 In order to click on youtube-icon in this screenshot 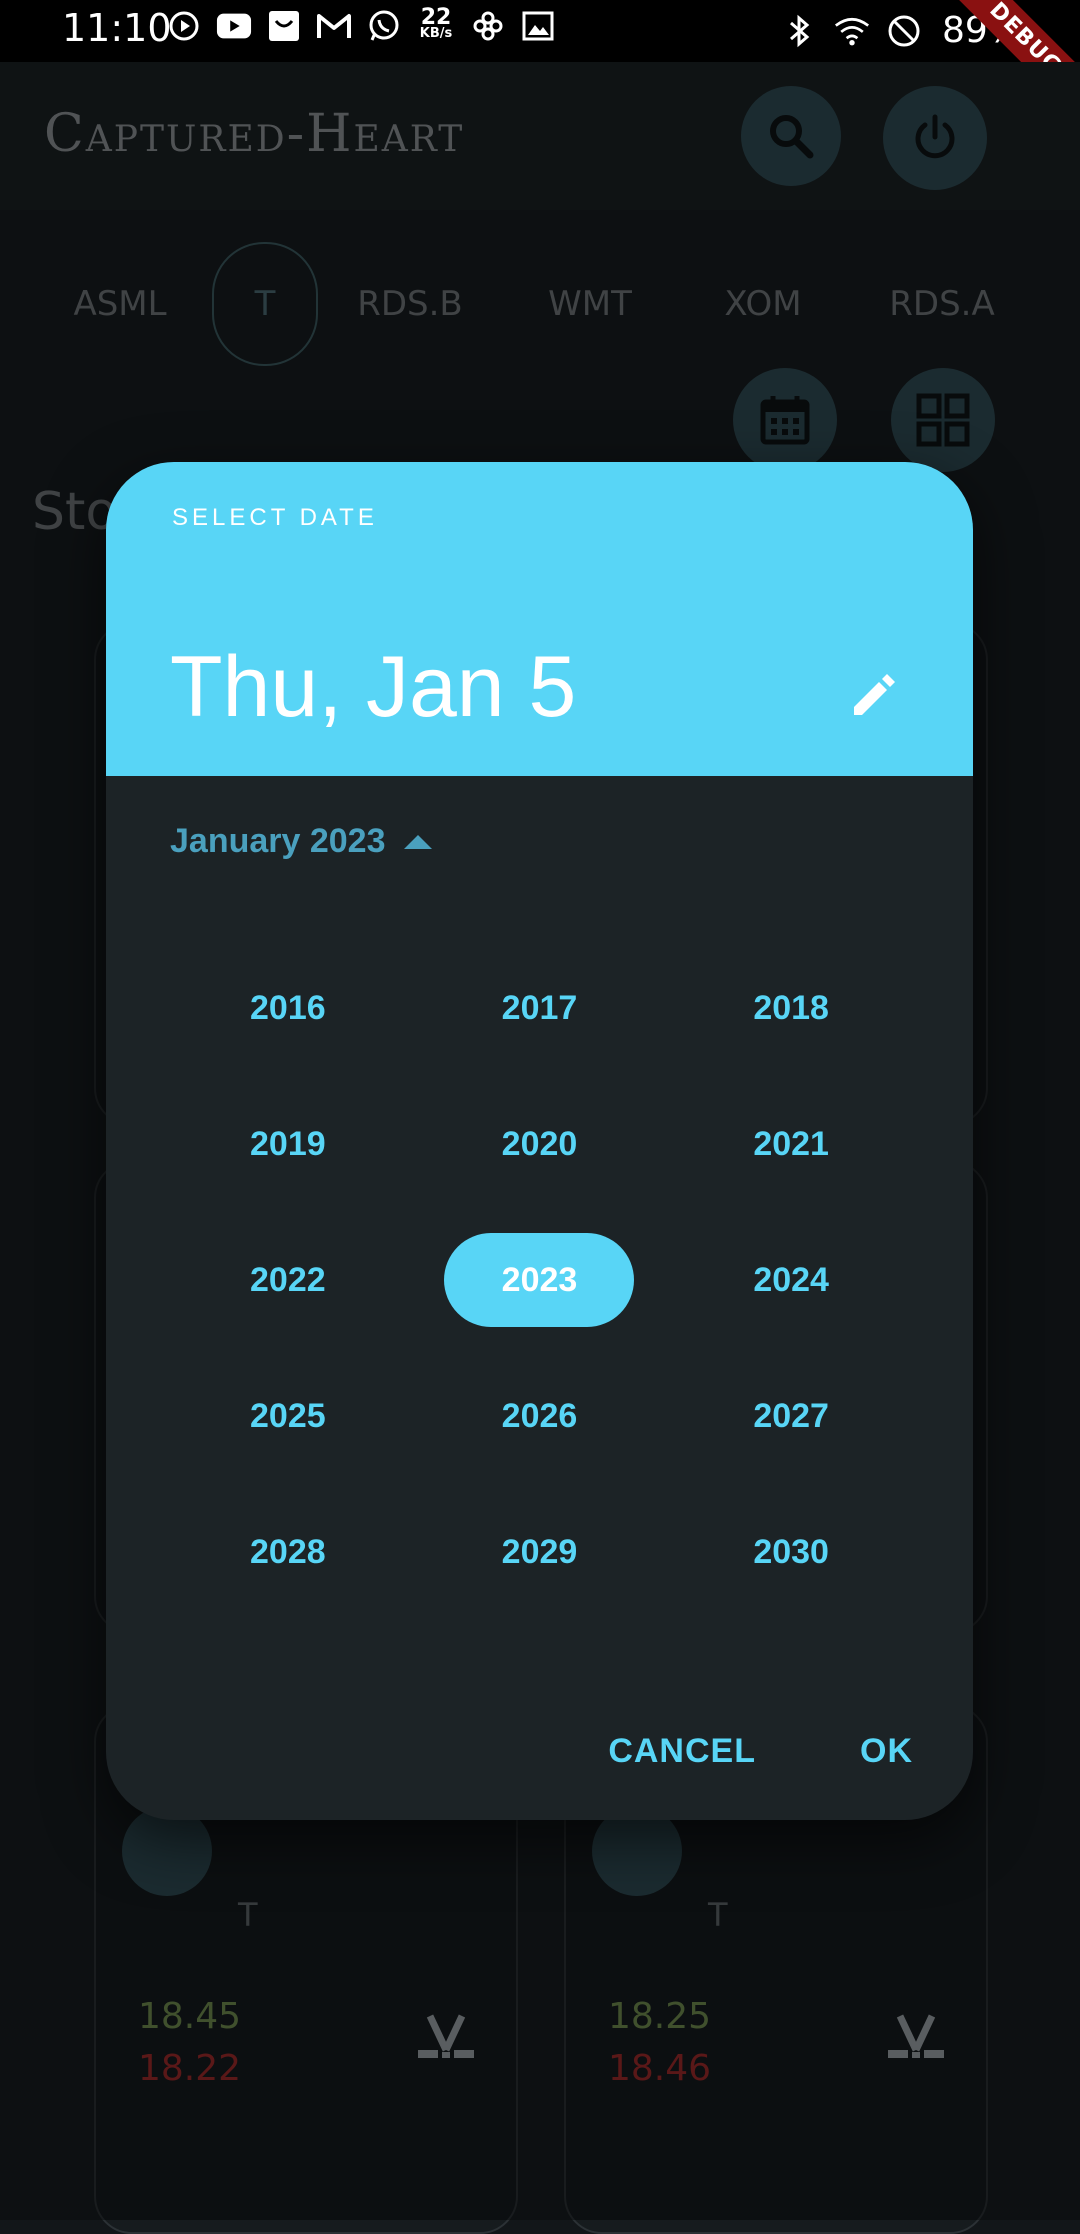, I will do `click(234, 26)`.